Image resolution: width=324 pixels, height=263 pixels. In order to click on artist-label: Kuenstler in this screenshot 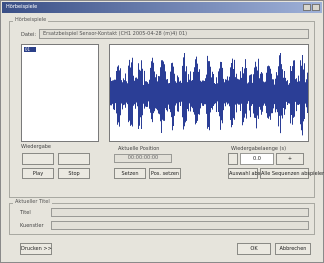, I will do `click(32, 226)`.